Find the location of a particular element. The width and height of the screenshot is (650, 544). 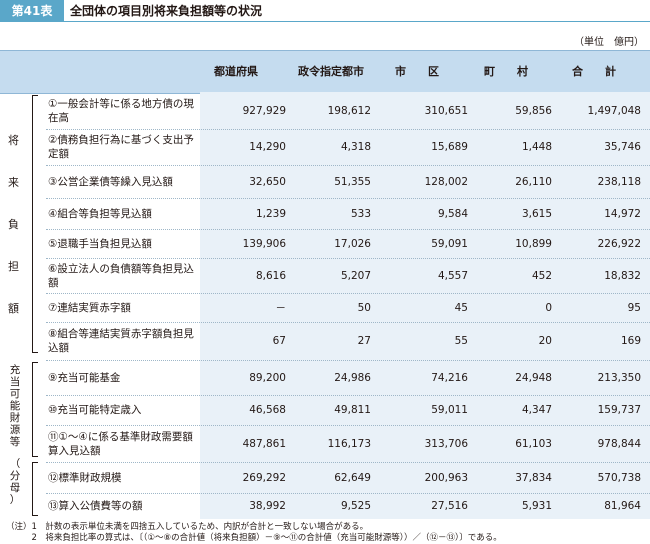

cell-value: 59,091 is located at coordinates (449, 243).